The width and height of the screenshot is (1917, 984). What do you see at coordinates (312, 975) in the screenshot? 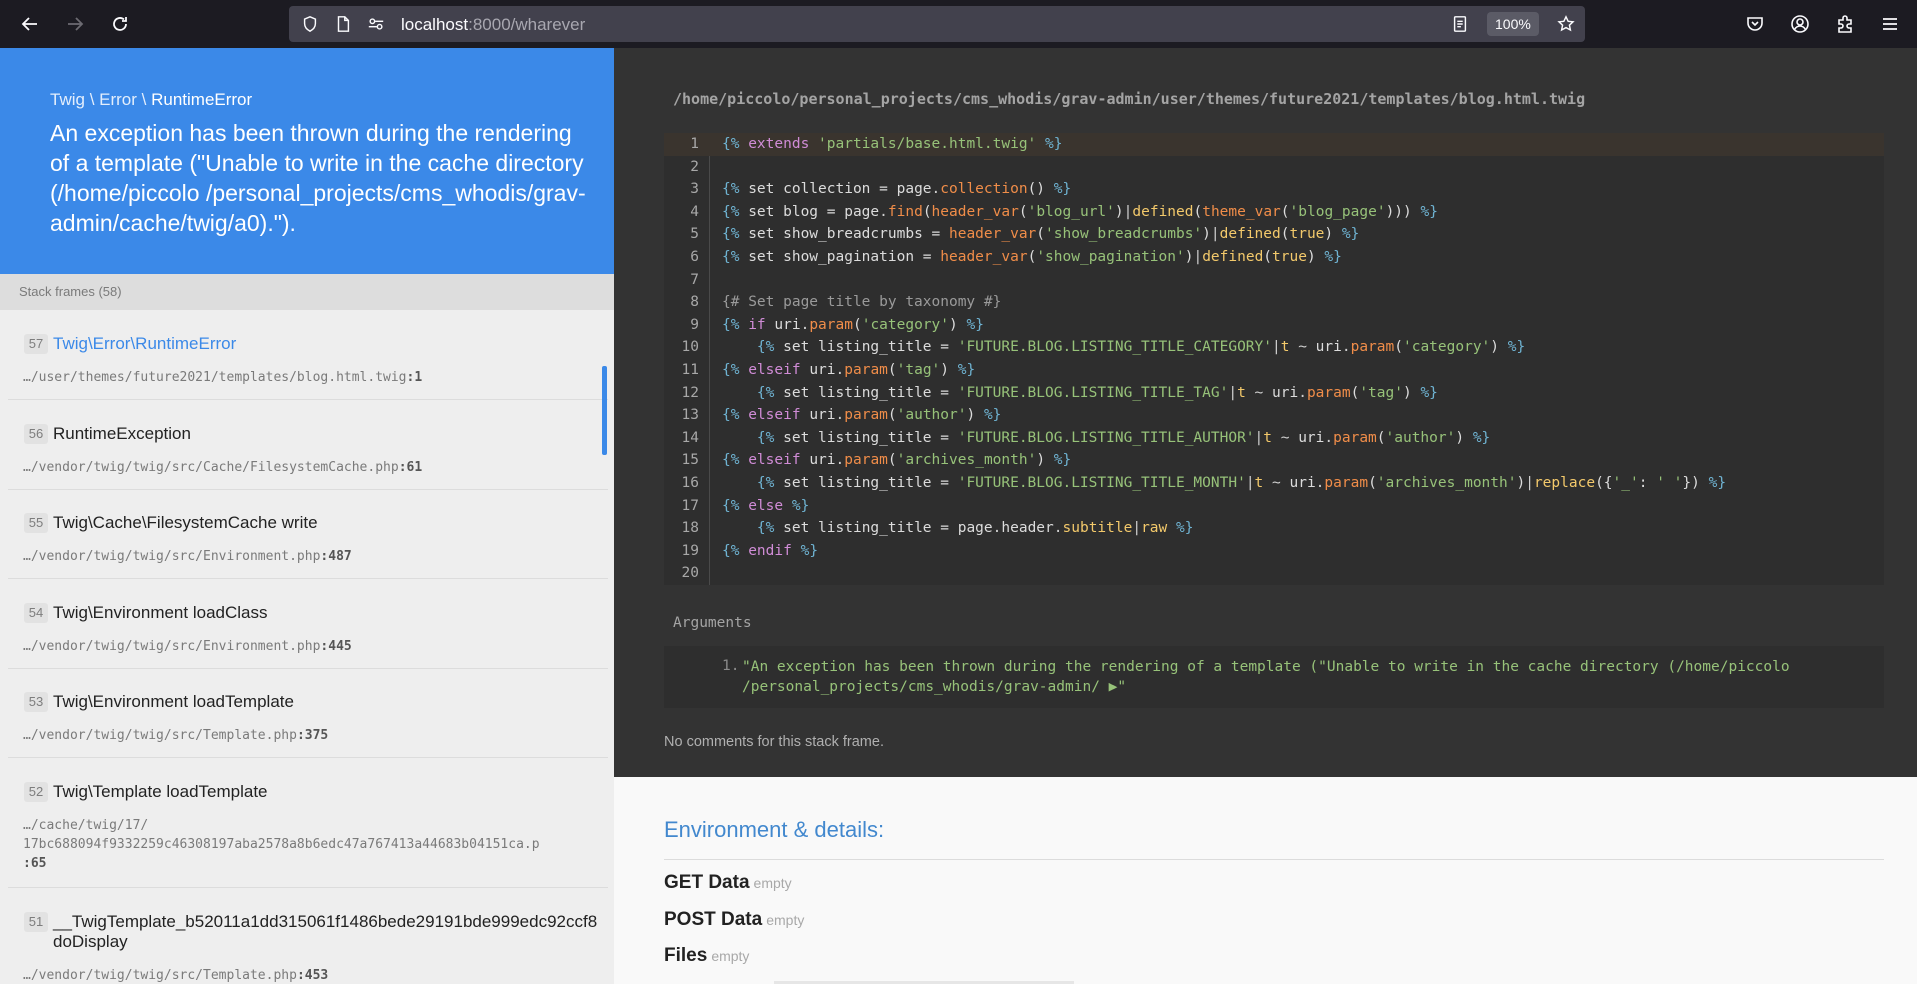
I see `frame-line: :453` at bounding box center [312, 975].